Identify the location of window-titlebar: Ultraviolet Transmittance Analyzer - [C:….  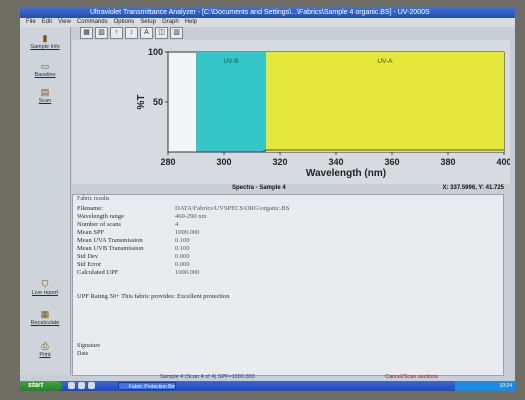
(267, 13).